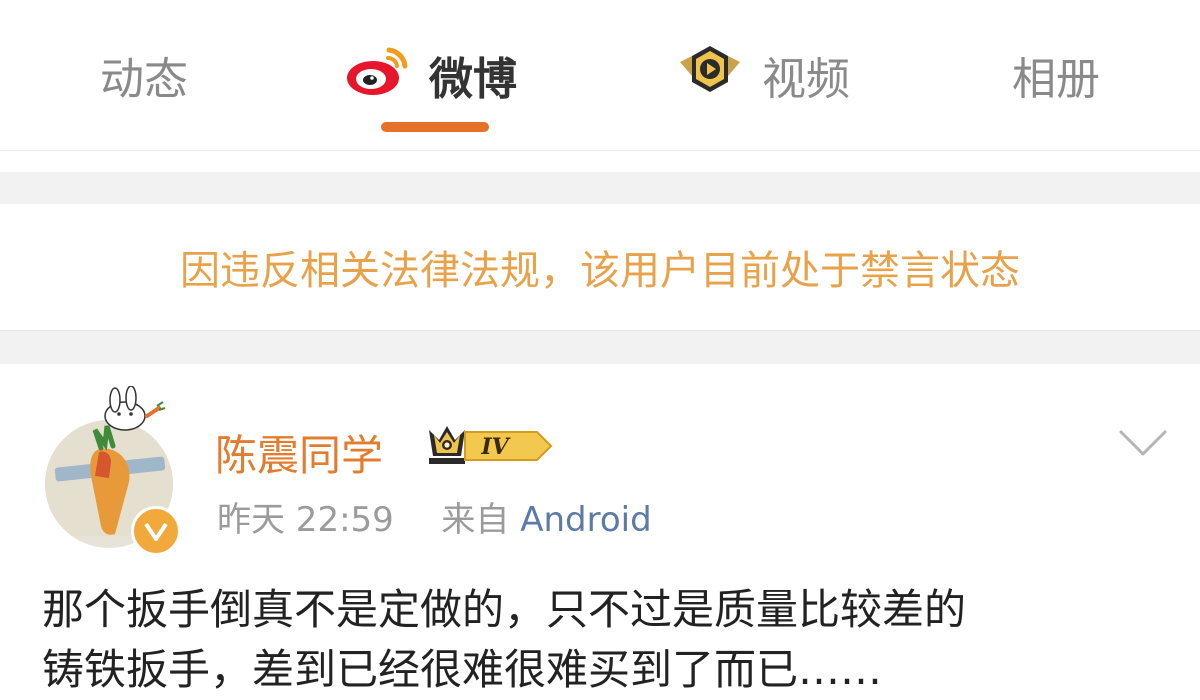 The image size is (1200, 700). What do you see at coordinates (600, 271) in the screenshot?
I see `ban-notice-text: 因违反相关法律法规，该用户目前处于禁言状态` at bounding box center [600, 271].